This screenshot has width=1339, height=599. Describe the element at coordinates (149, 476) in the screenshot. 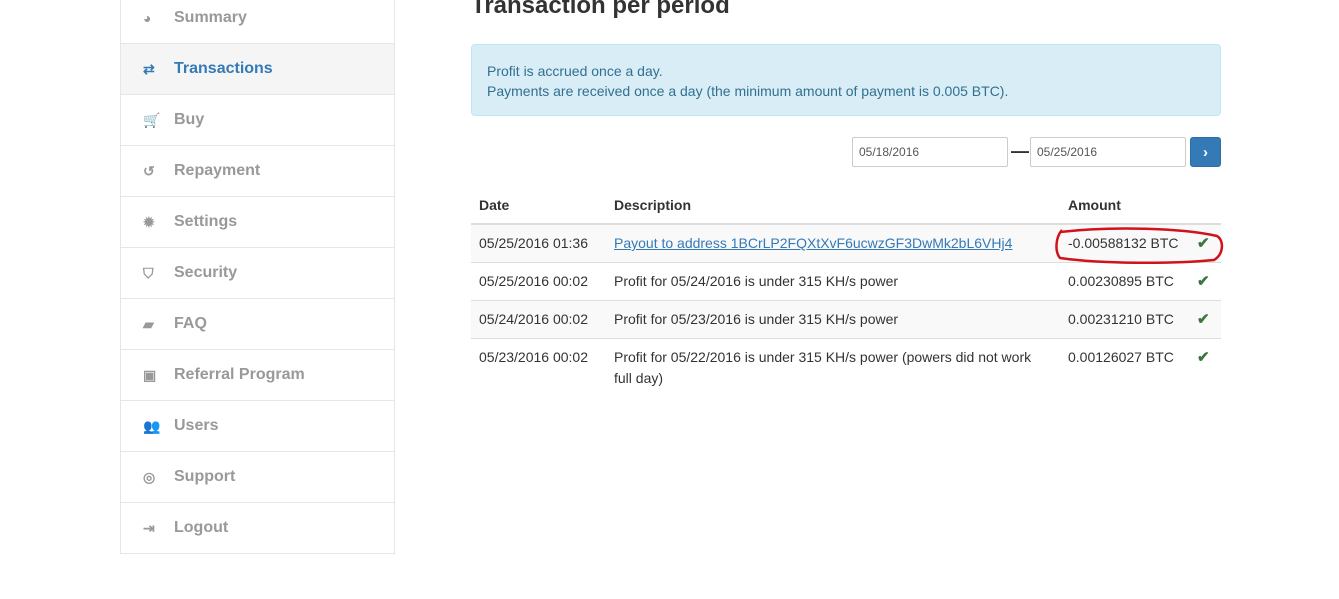

I see `life-ring-icon: ◎` at that location.